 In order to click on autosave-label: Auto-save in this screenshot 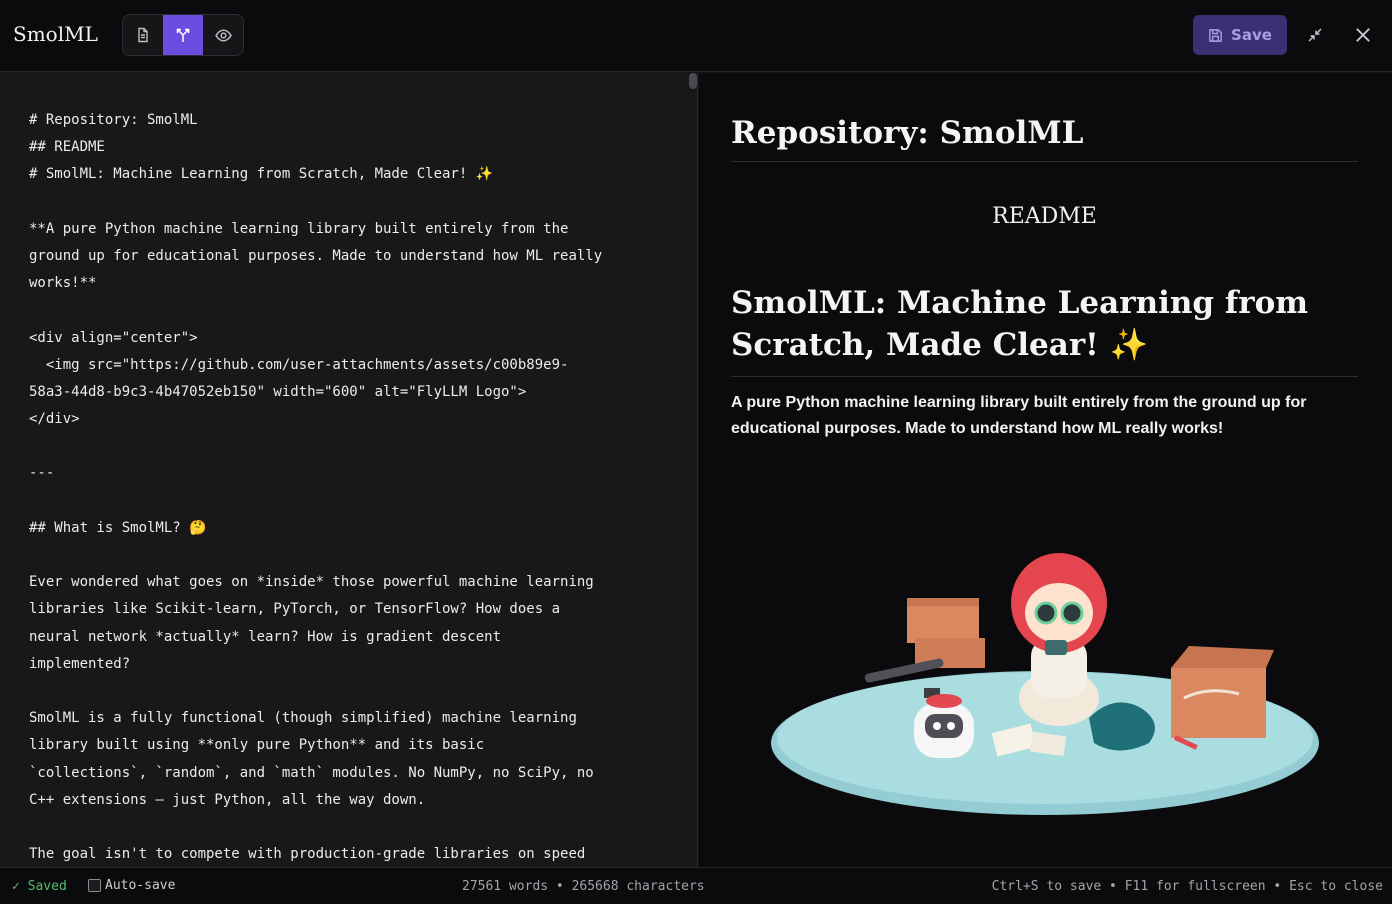, I will do `click(140, 885)`.